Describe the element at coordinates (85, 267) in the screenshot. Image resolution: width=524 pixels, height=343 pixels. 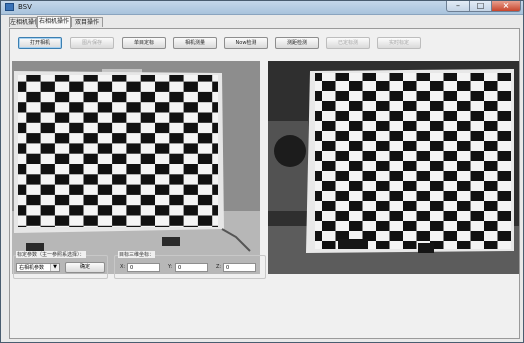
I see `confirm-button: 确定` at that location.